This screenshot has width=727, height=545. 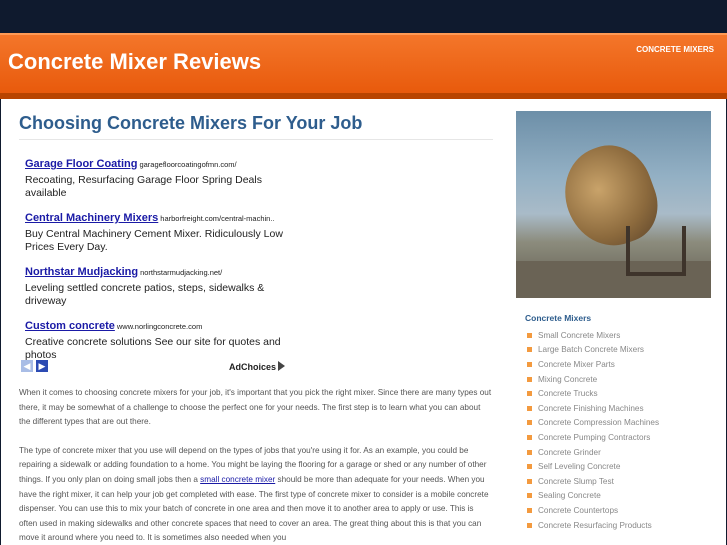 What do you see at coordinates (70, 326) in the screenshot?
I see `ad-title-link: Custom concrete` at bounding box center [70, 326].